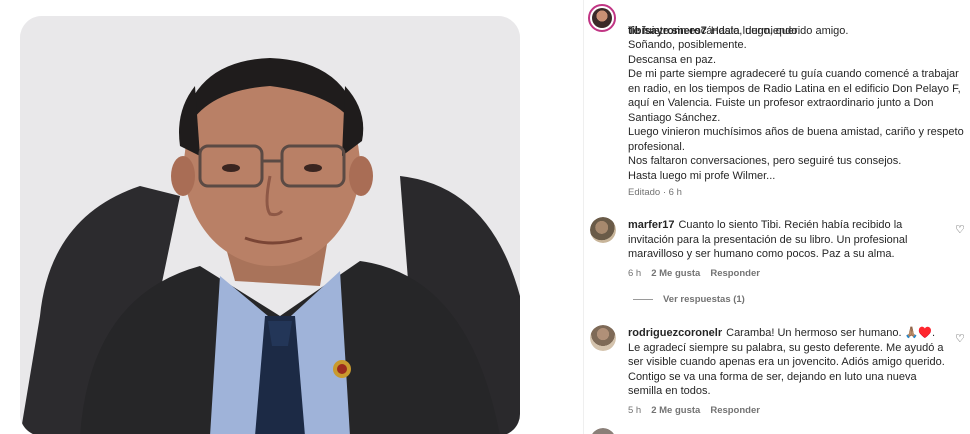 The image size is (970, 434). I want to click on view-replies-label: Ver respuestas (1), so click(704, 299).